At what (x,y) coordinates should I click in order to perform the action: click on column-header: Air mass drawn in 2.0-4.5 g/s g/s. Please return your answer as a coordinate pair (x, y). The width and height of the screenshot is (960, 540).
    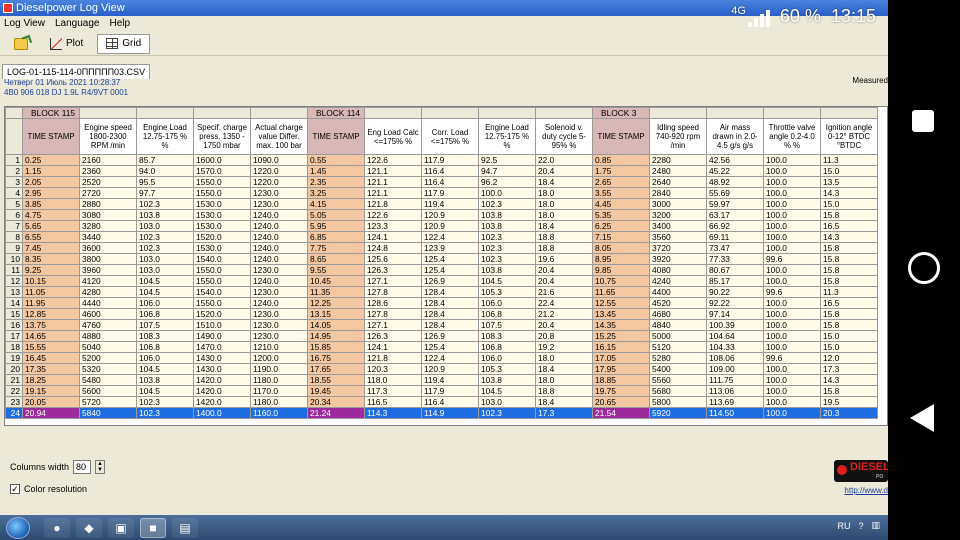
    Looking at the image, I should click on (735, 136).